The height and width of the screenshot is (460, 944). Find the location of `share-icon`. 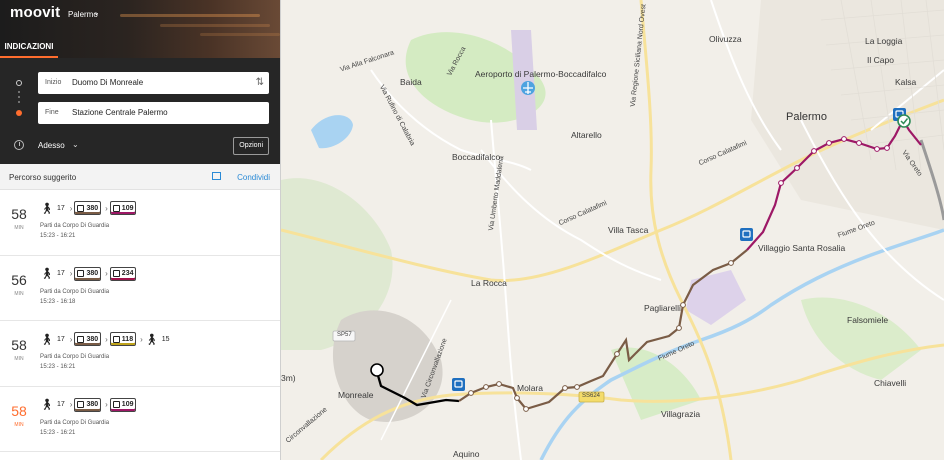

share-icon is located at coordinates (216, 176).